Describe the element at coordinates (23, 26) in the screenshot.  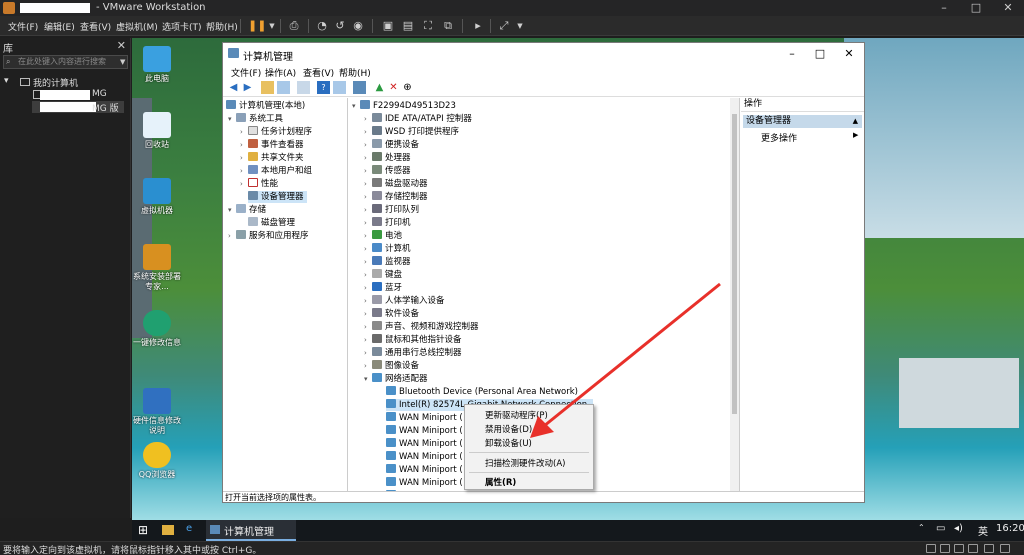
I see `menu-file: 文件(F)` at that location.